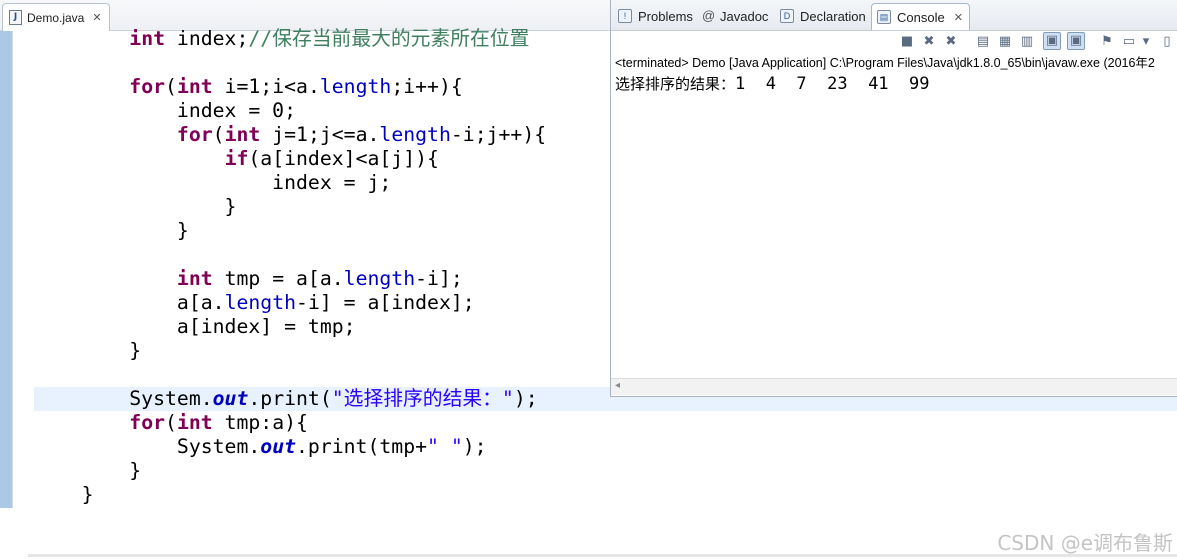 The image size is (1177, 559). Describe the element at coordinates (1052, 41) in the screenshot. I see `show-on-stdout-icon: ▣` at that location.